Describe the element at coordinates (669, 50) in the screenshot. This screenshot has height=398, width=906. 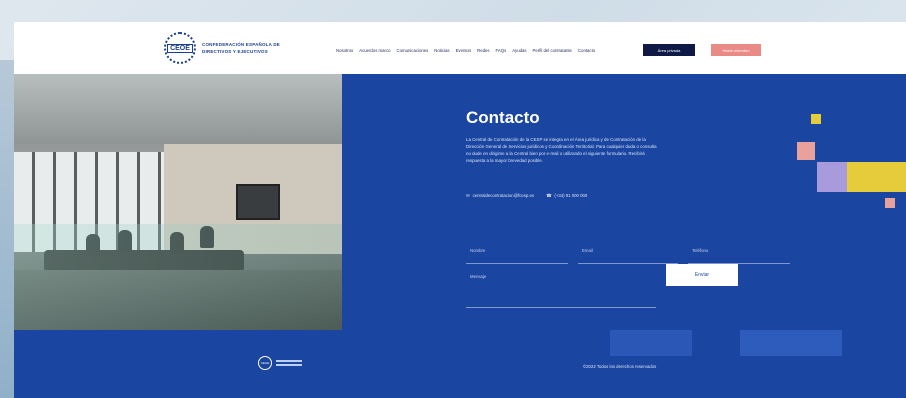
I see `private-area-button: Área privada` at that location.